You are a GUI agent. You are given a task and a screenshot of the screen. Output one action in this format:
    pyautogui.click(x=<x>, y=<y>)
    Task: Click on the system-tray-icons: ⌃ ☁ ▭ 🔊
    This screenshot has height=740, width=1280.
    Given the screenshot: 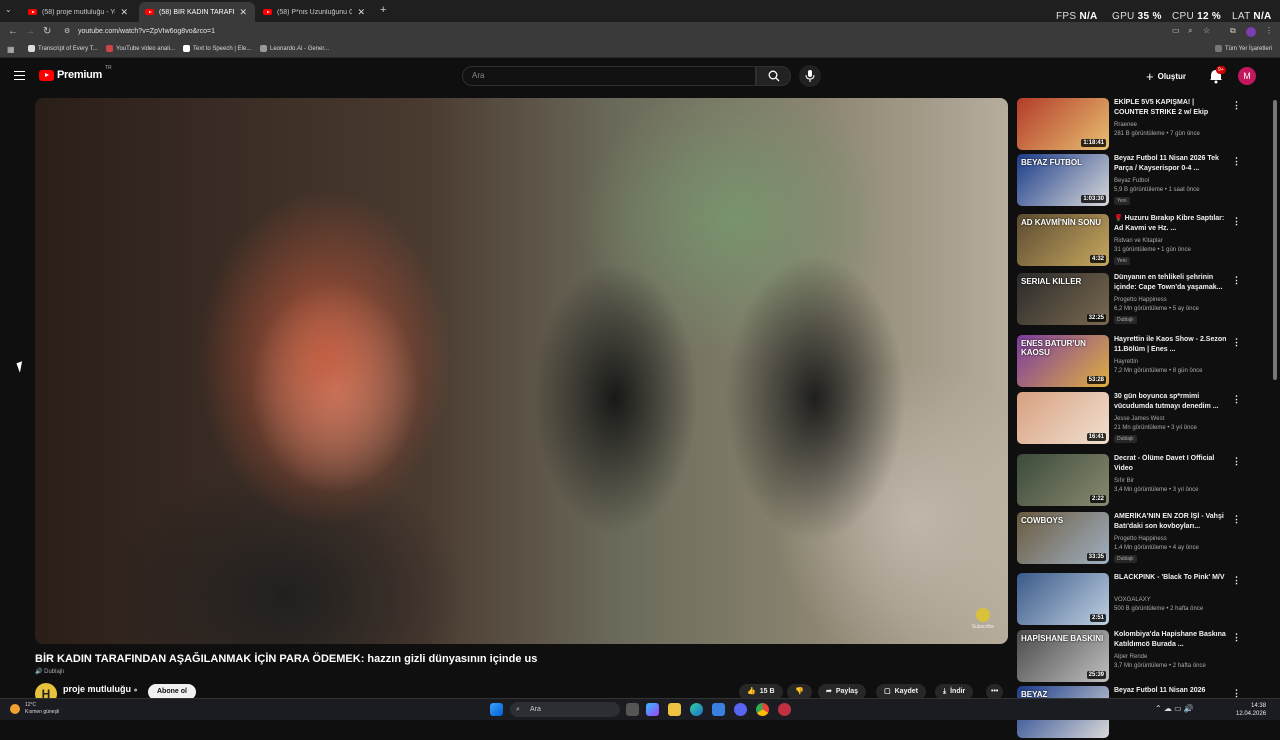 What is the action you would take?
    pyautogui.click(x=1174, y=708)
    